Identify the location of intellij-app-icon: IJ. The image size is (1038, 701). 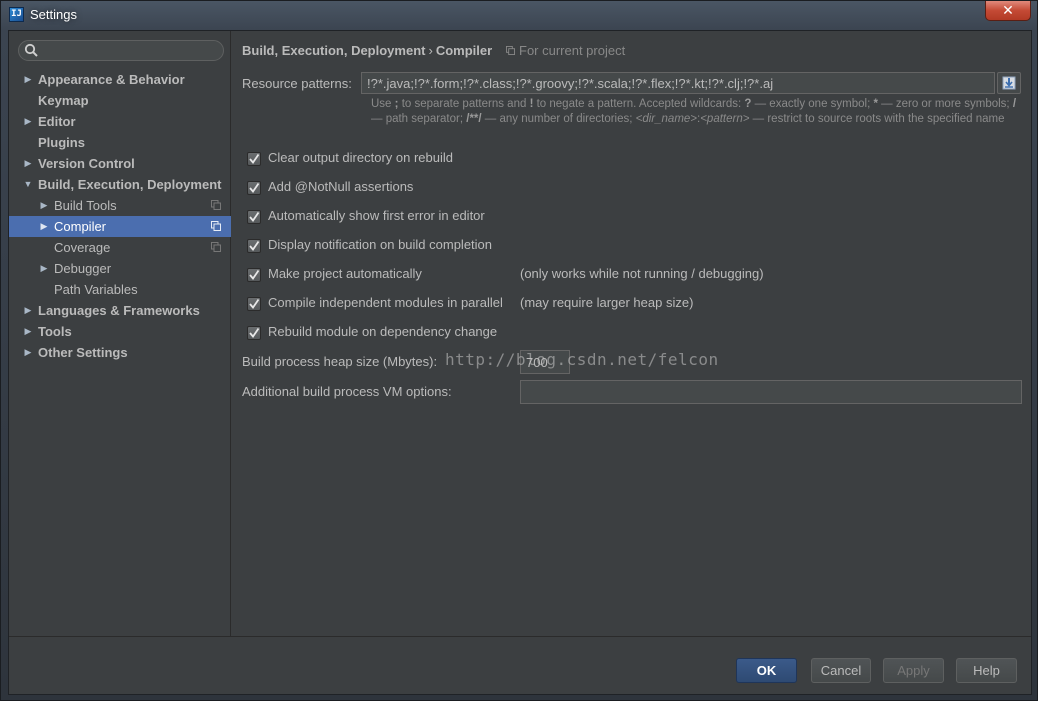
(16, 14).